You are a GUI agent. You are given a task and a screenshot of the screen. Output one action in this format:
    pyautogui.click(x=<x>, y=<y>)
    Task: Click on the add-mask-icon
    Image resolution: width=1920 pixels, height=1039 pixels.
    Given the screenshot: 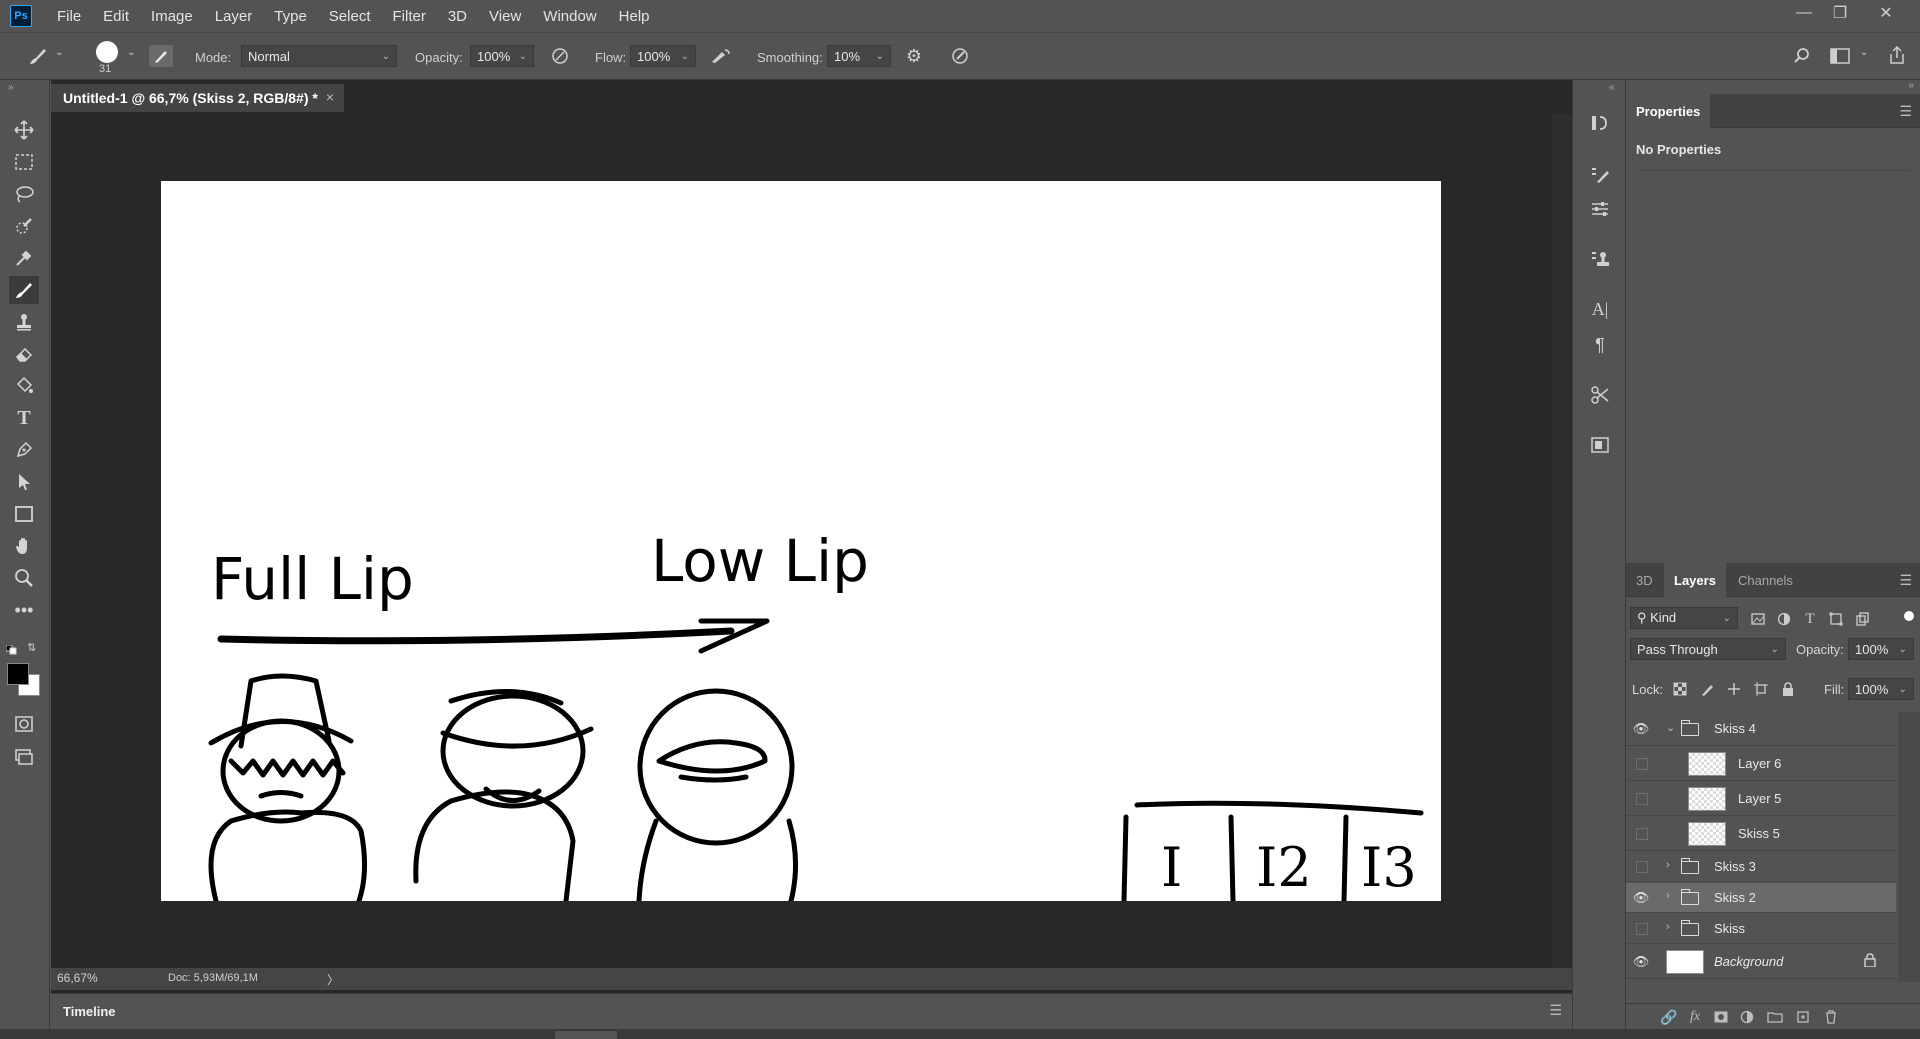 What is the action you would take?
    pyautogui.click(x=1721, y=1017)
    